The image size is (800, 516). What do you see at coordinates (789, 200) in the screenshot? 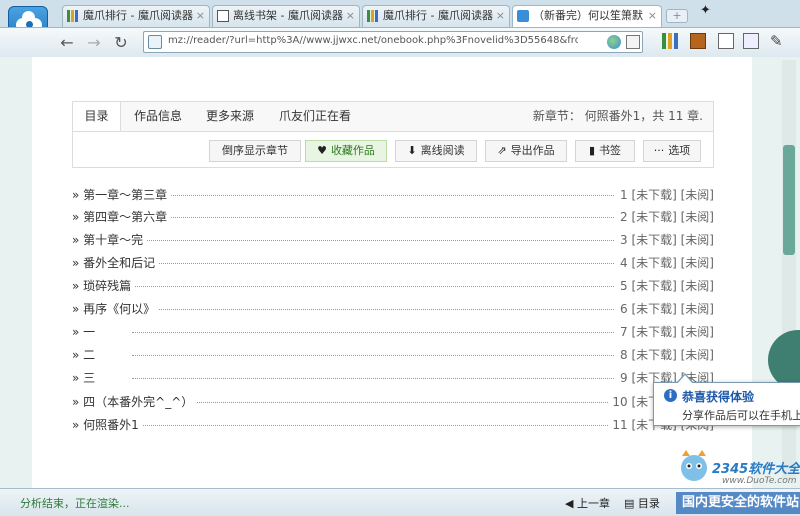
I see `scrollbar-thumb` at bounding box center [789, 200].